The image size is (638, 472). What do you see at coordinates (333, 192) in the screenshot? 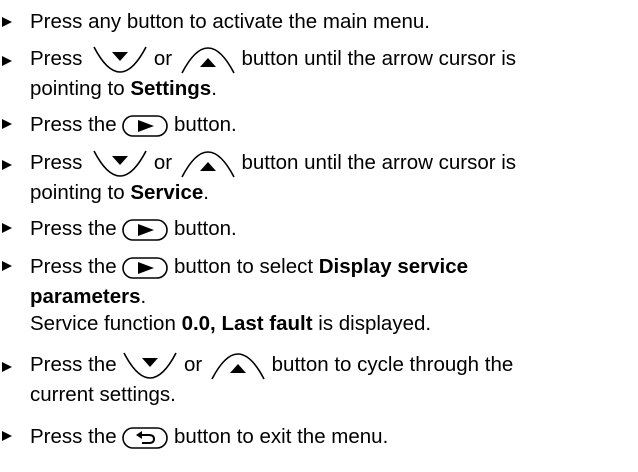
I see `step-4-line-2: pointing to Service.` at bounding box center [333, 192].